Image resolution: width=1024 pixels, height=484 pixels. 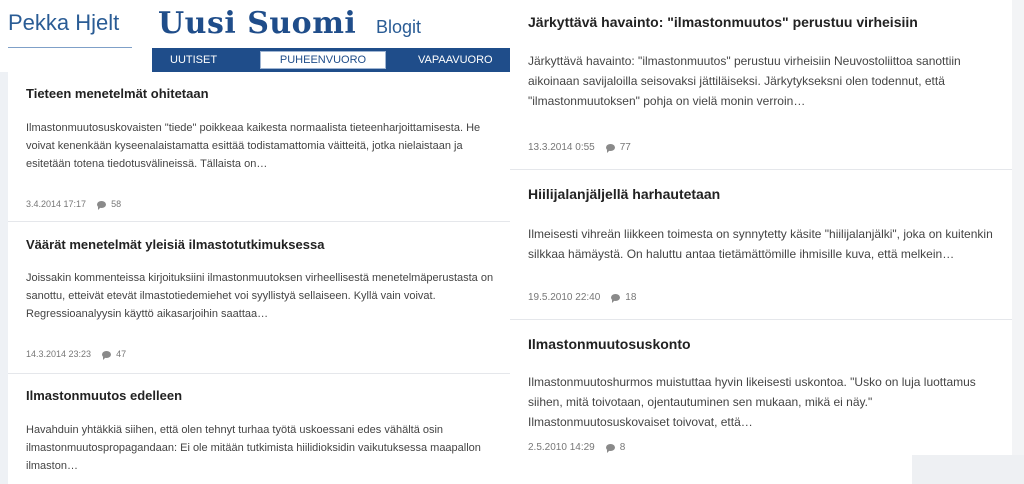 What do you see at coordinates (609, 344) in the screenshot?
I see `post-title: Ilmastonmuutosuskonto` at bounding box center [609, 344].